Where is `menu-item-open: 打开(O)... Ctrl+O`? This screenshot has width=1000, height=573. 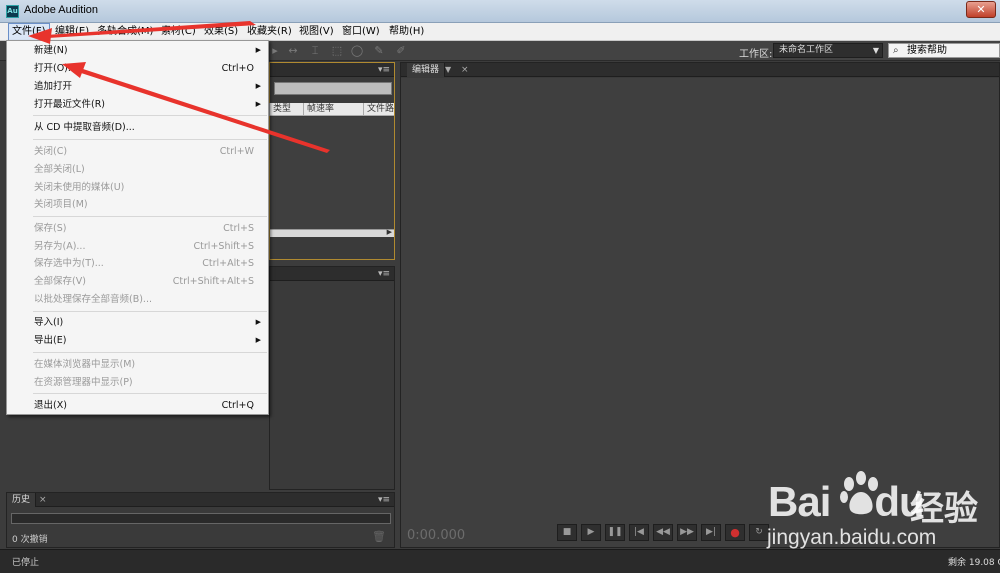 menu-item-open: 打开(O)... Ctrl+O is located at coordinates (137, 68).